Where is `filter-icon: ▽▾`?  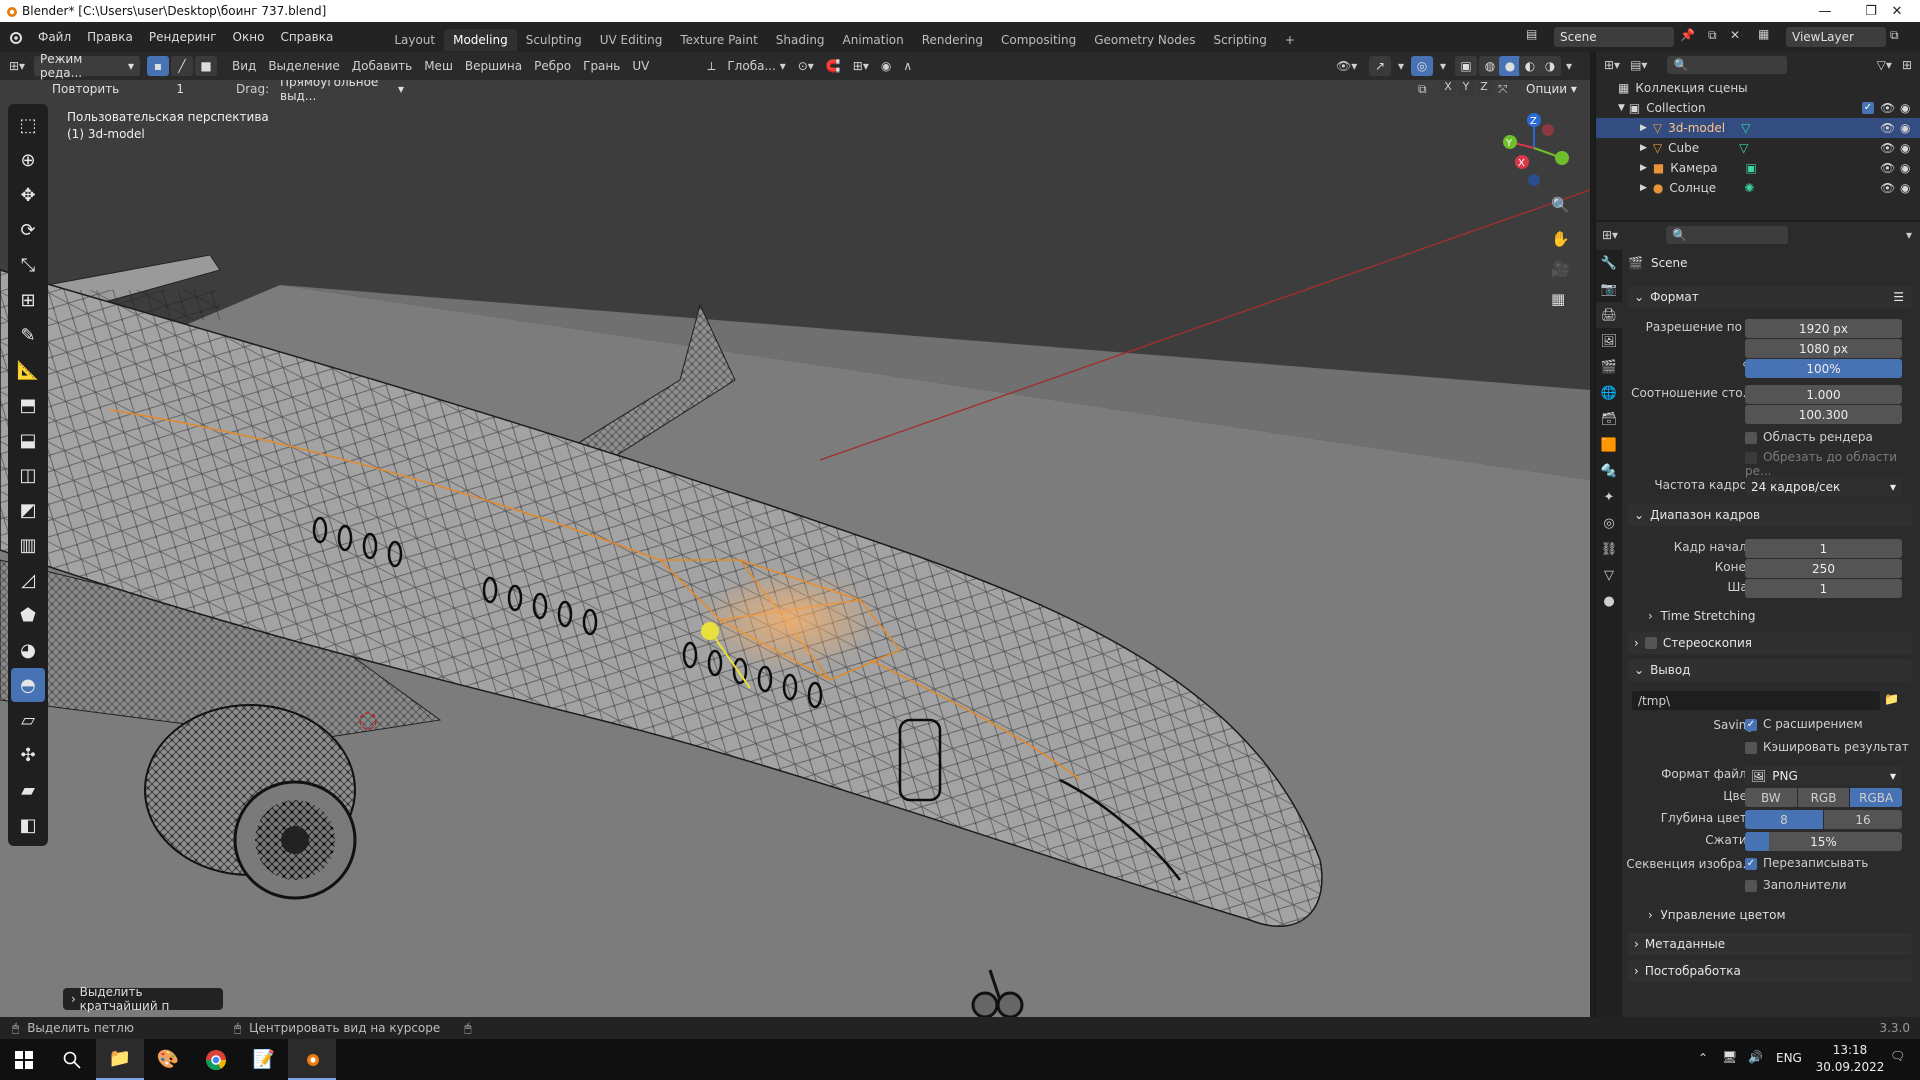 filter-icon: ▽▾ is located at coordinates (1884, 65).